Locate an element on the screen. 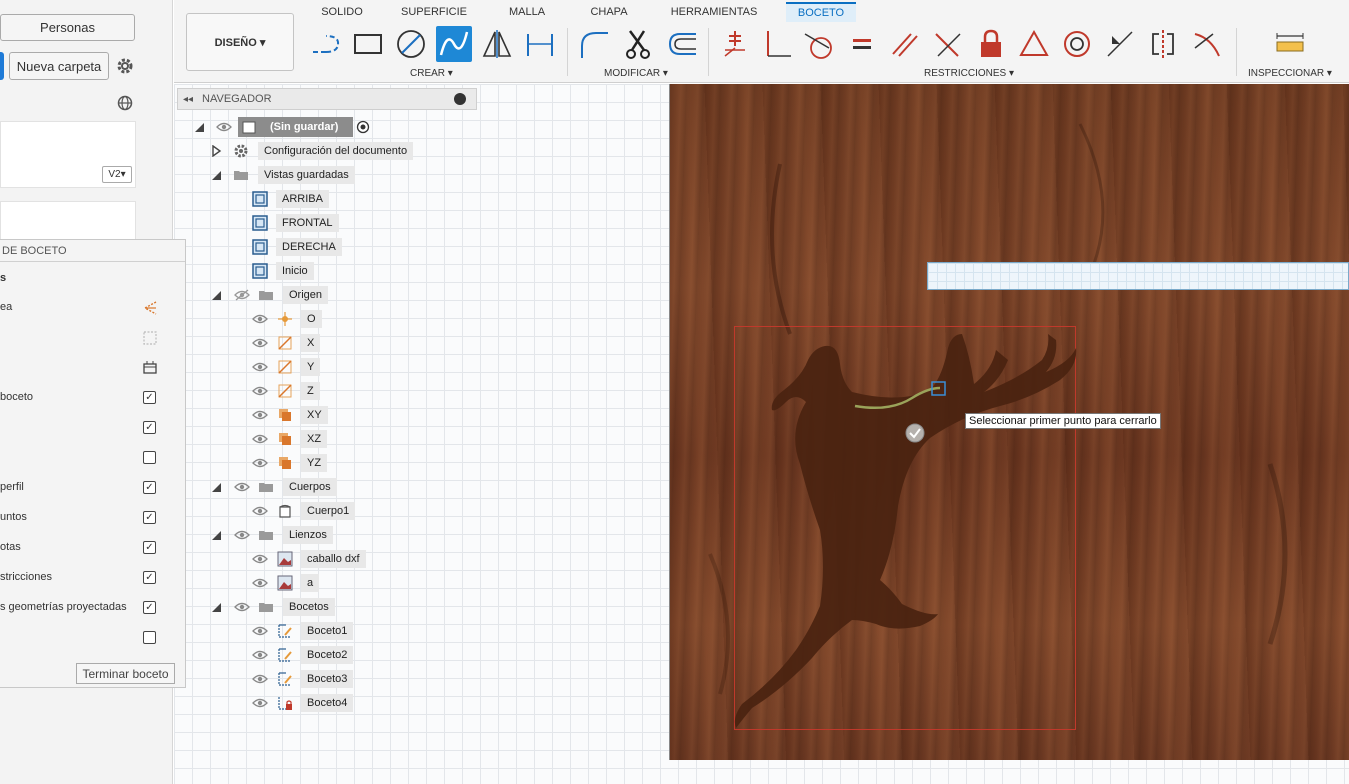  dimension-icon is located at coordinates (540, 44).